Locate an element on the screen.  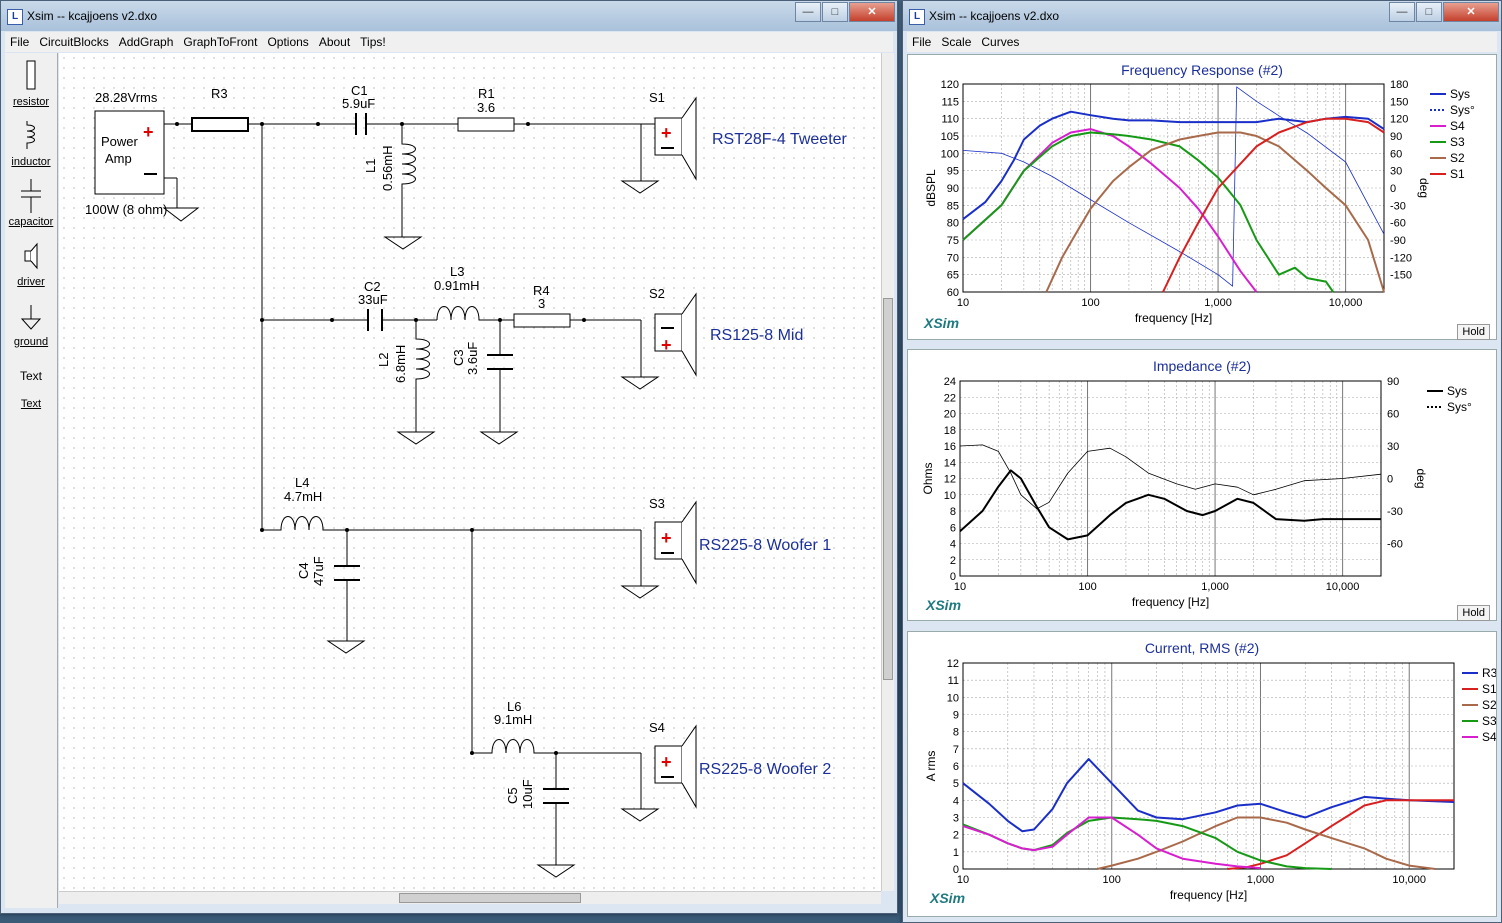
tool-ground: ground is located at coordinates (31, 325).